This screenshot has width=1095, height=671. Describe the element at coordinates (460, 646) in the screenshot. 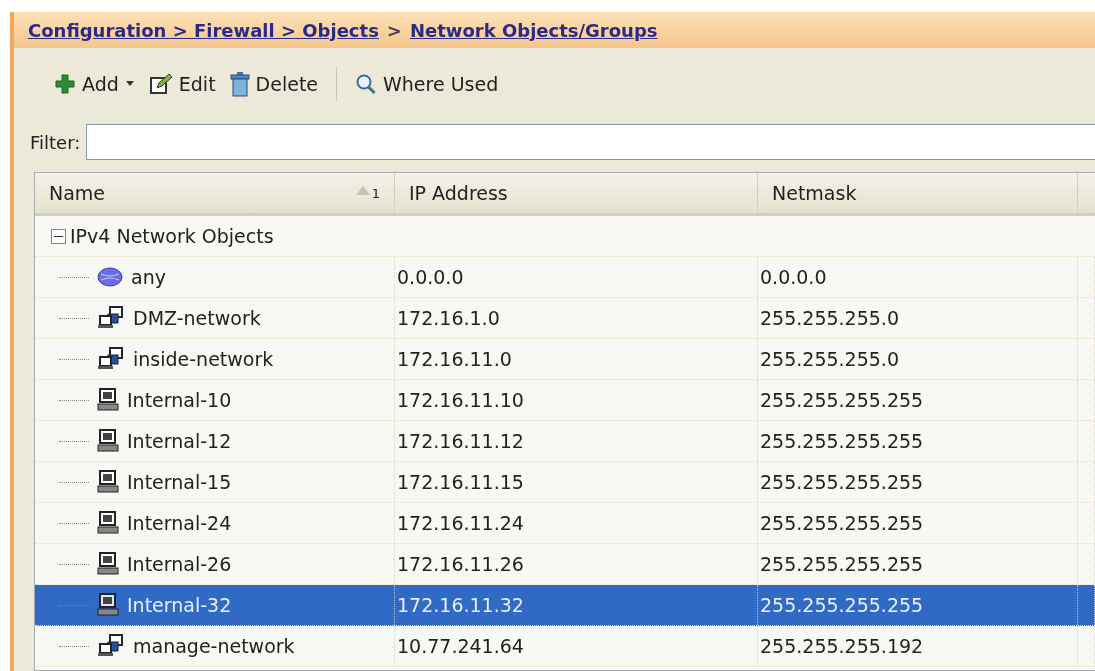

I see `ip-address: 10.77.241.64` at that location.